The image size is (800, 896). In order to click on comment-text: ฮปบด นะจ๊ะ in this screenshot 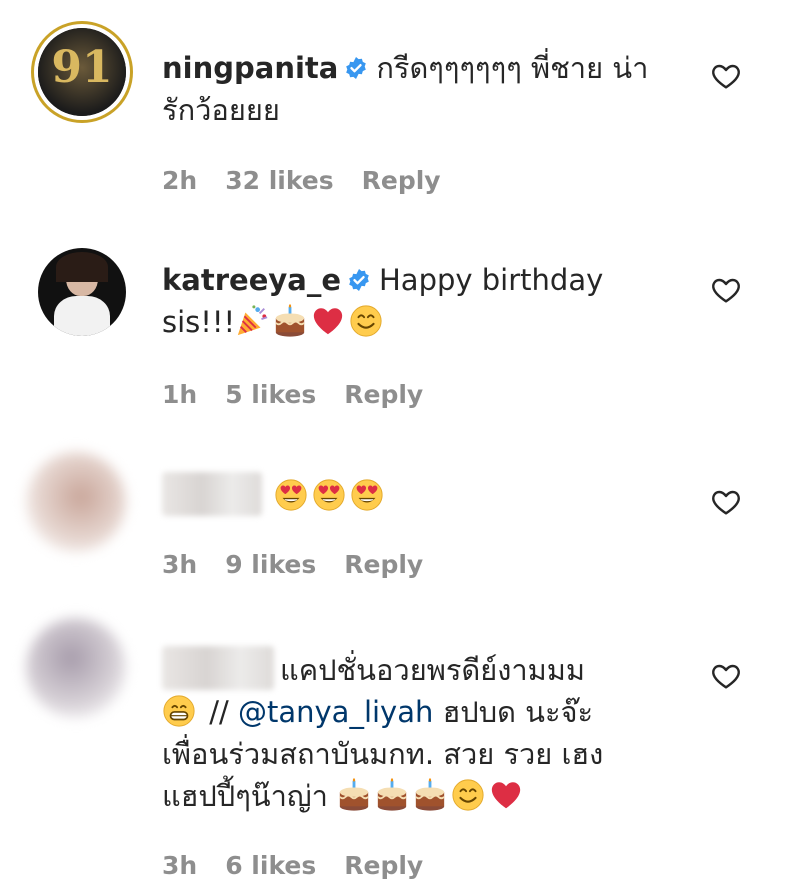, I will do `click(513, 712)`.